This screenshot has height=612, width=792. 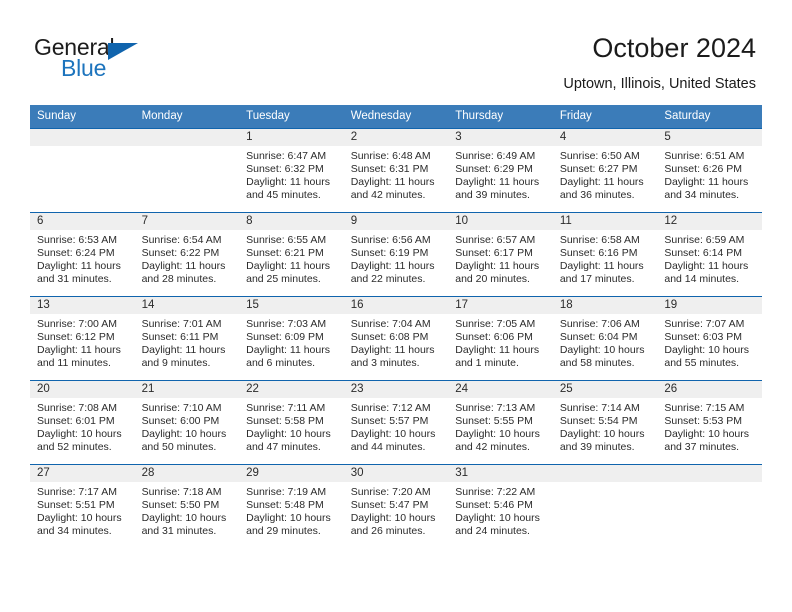 I want to click on day-number: 5, so click(x=709, y=137).